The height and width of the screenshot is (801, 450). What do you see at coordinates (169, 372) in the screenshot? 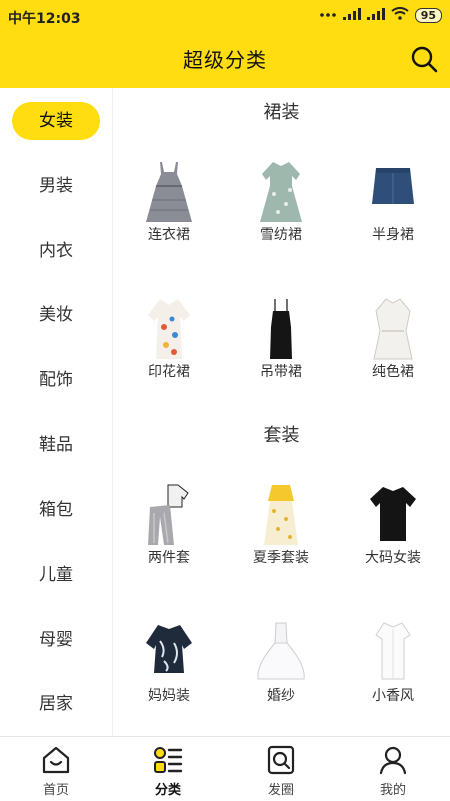
I see `category-item-label: 印花裙` at bounding box center [169, 372].